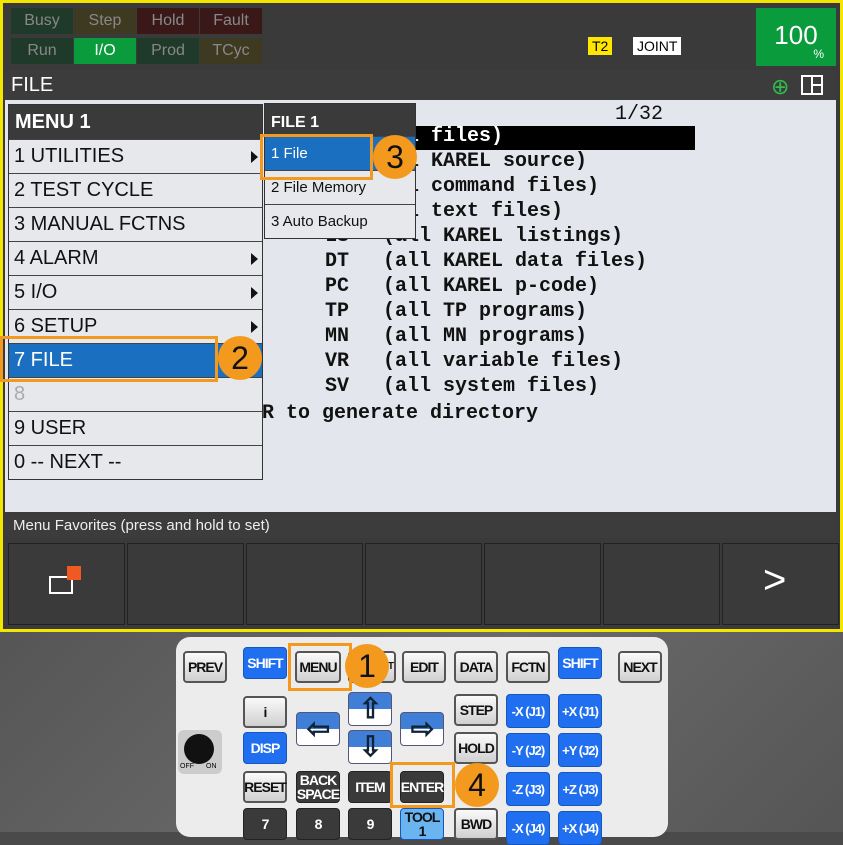  Describe the element at coordinates (515, 261) in the screenshot. I see `file-type-desc: (all KAREL data files)` at that location.